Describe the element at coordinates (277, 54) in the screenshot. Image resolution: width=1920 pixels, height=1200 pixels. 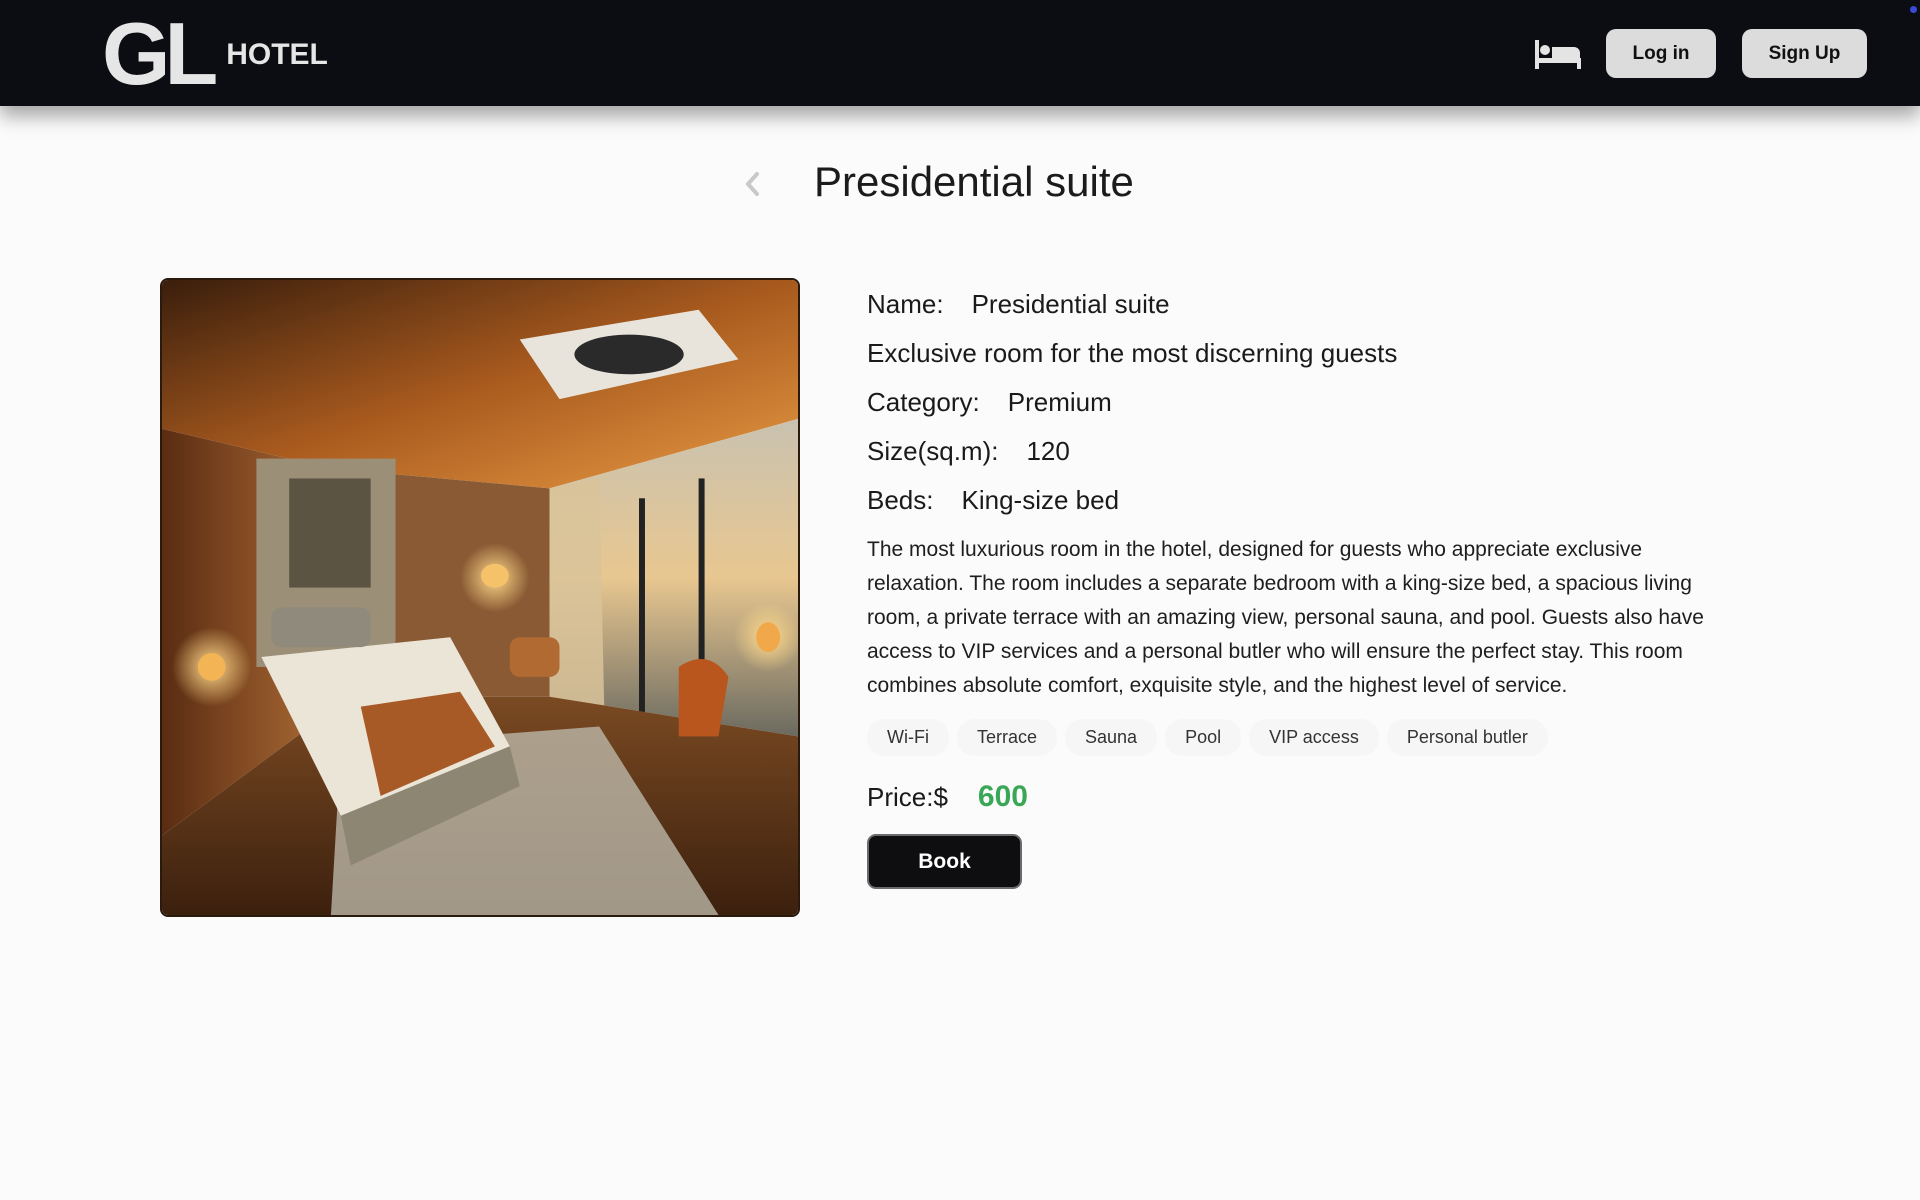
I see `logo-text: HOTEL` at that location.